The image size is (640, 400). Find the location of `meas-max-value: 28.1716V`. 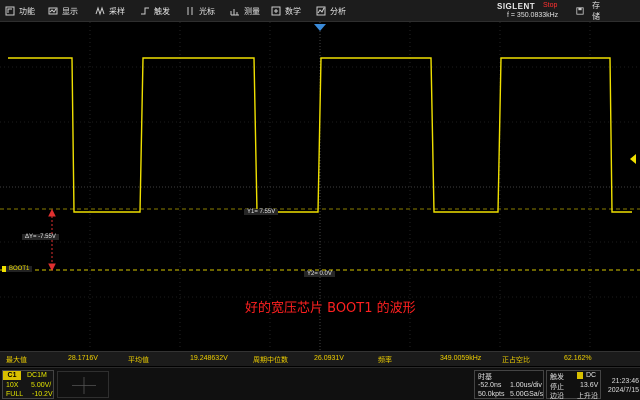

meas-max-value: 28.1716V is located at coordinates (83, 358).